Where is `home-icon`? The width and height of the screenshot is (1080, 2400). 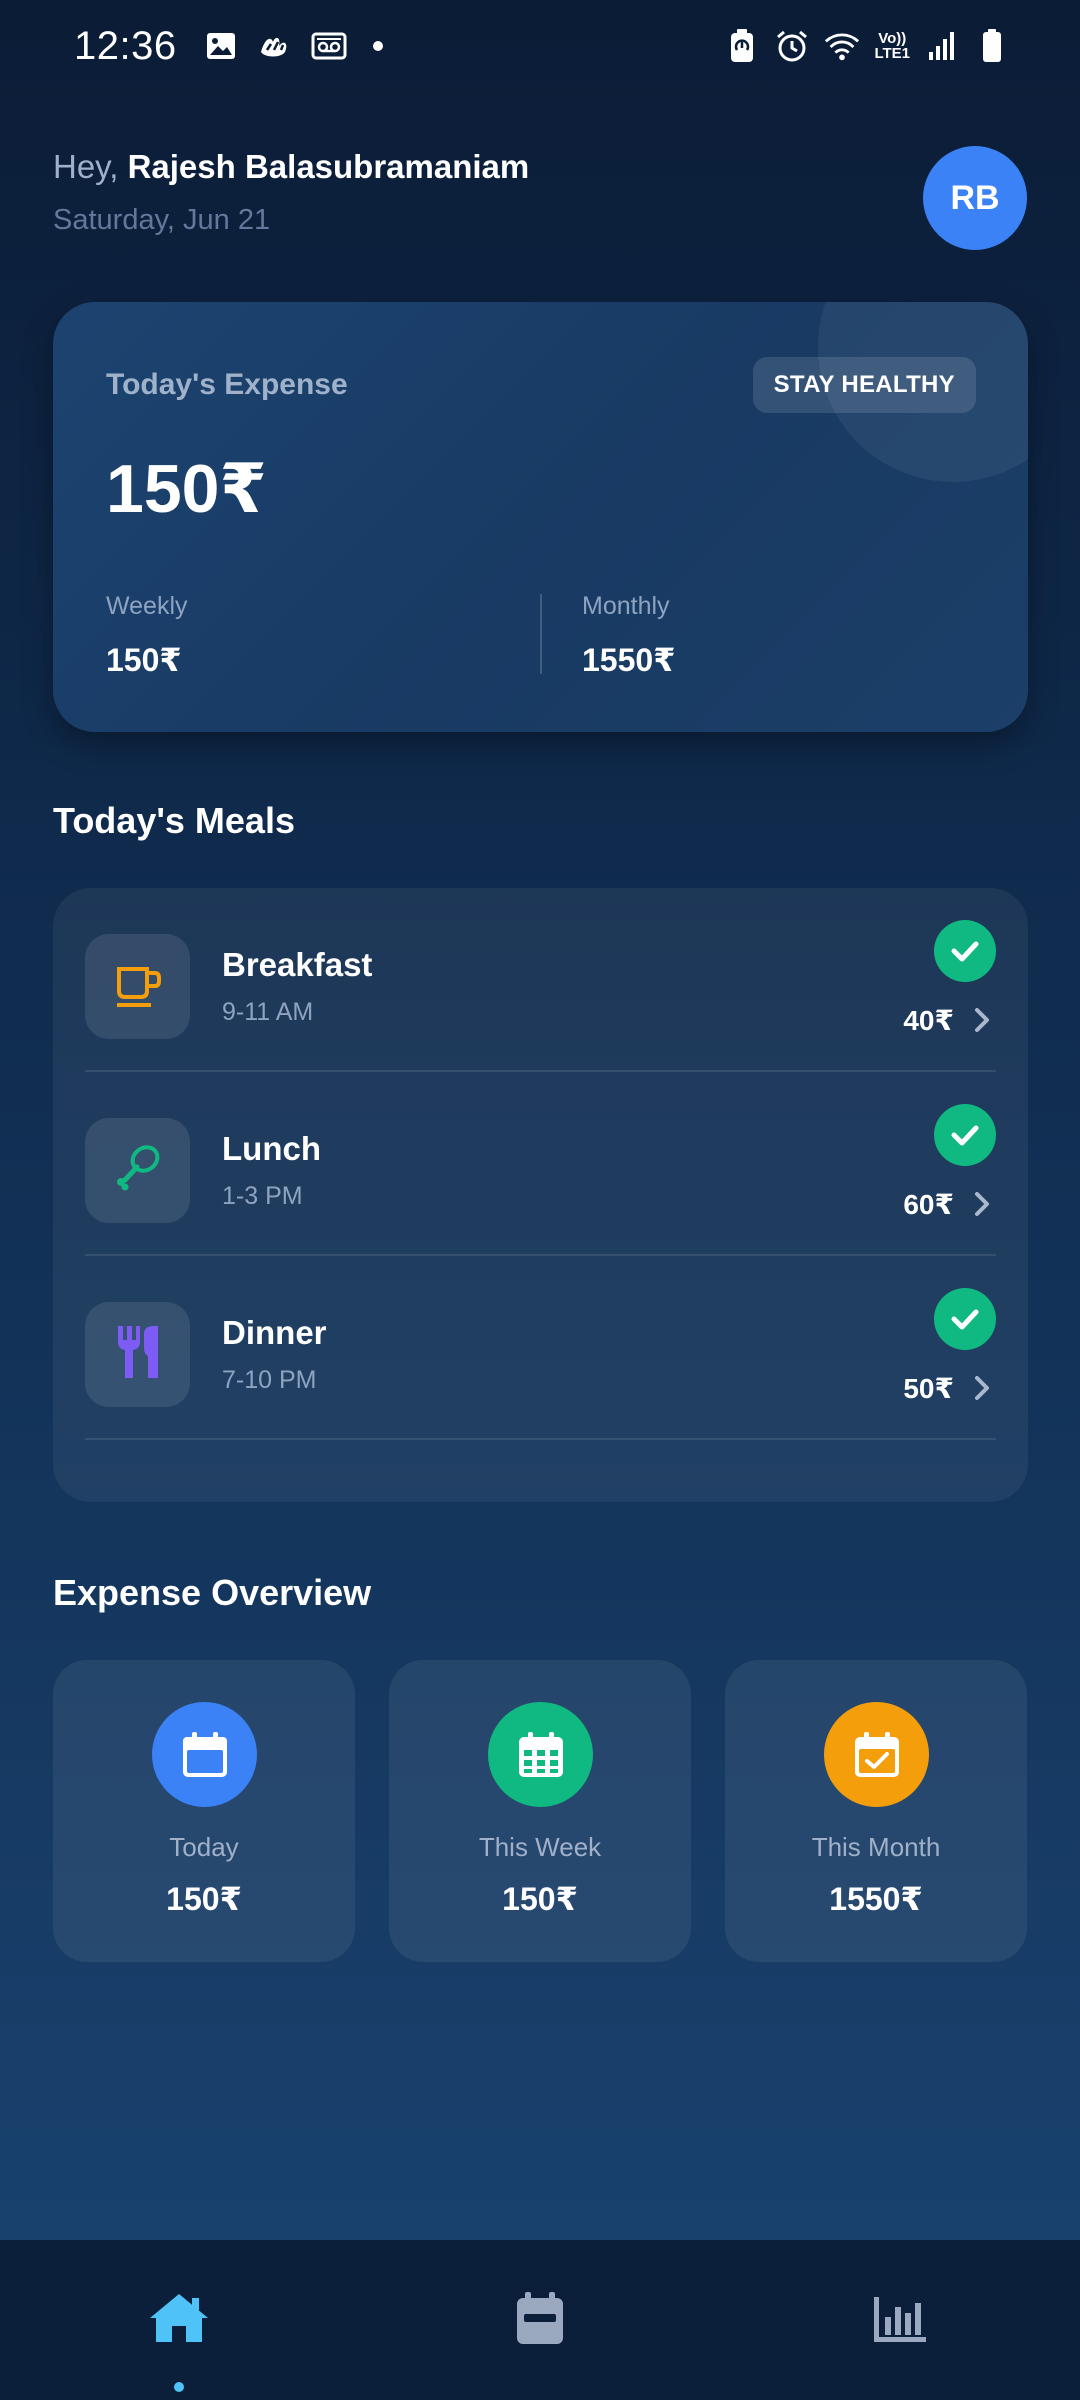
home-icon is located at coordinates (179, 2320).